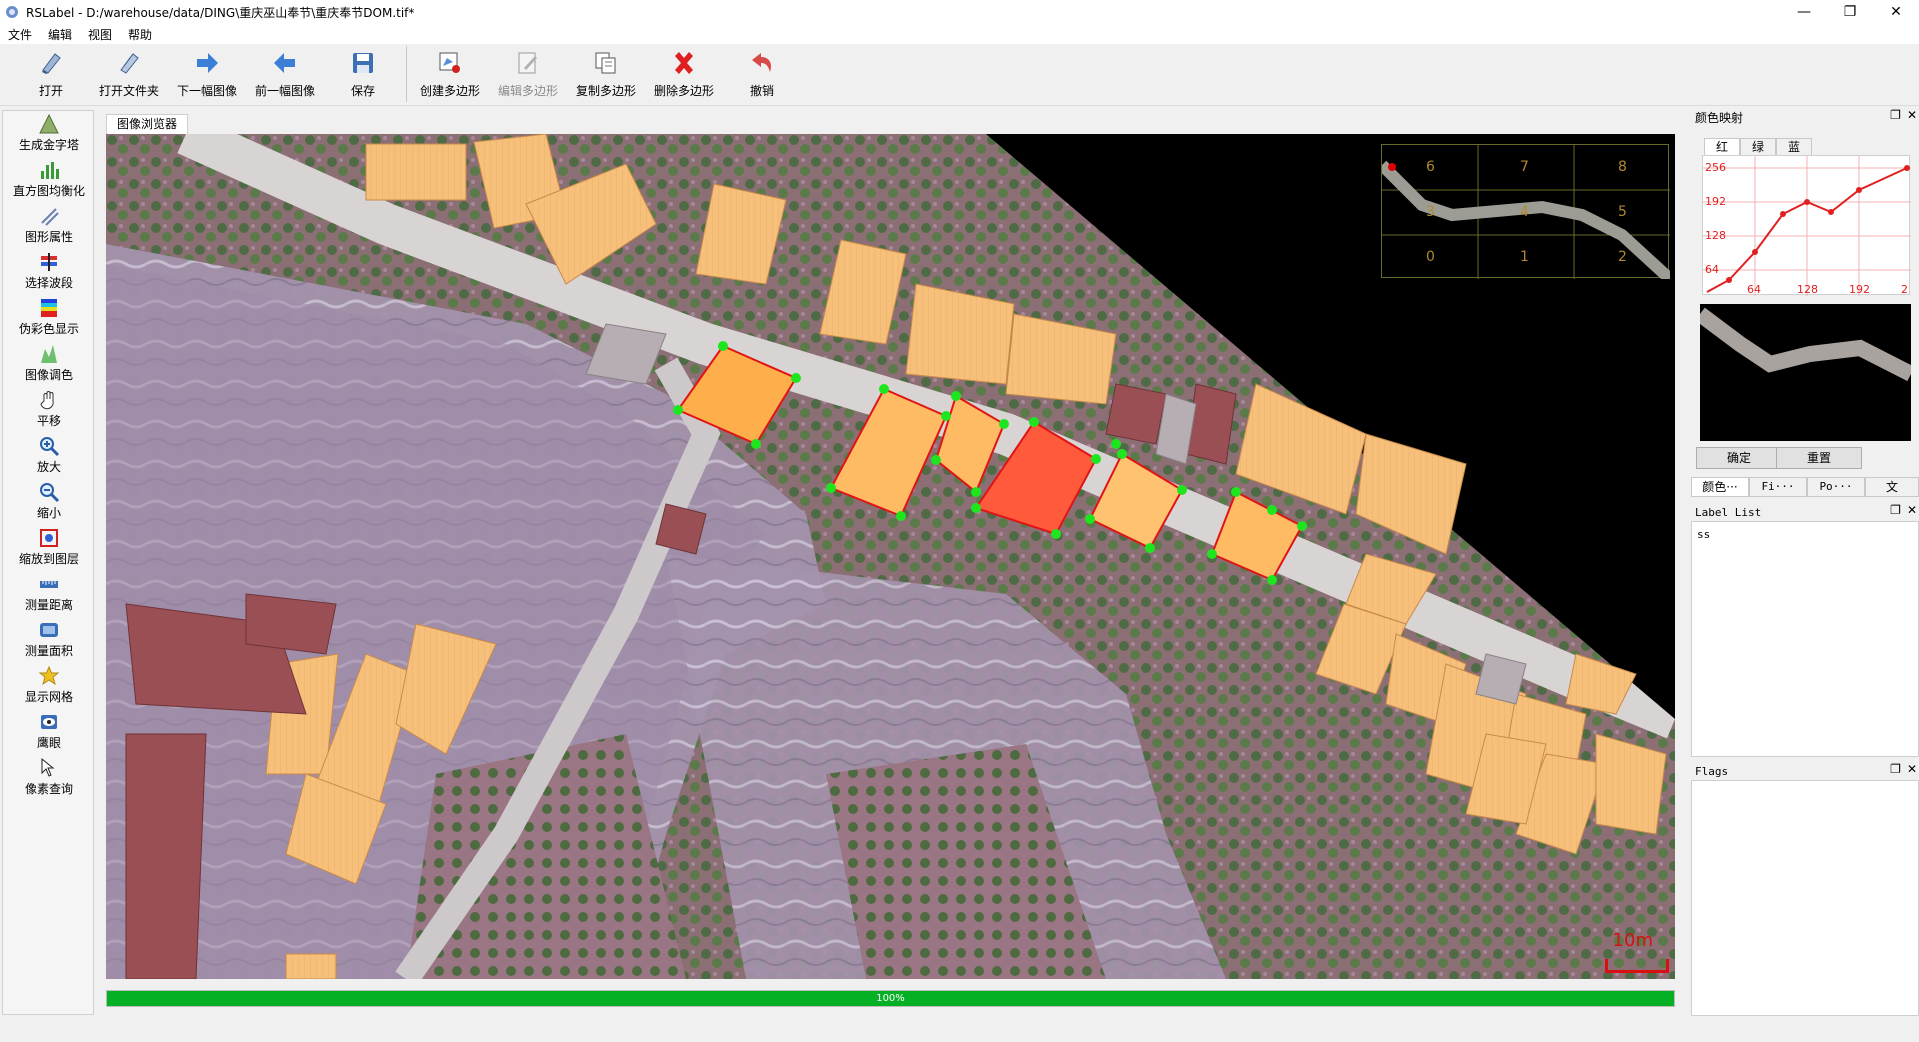 This screenshot has height=1042, width=1919. What do you see at coordinates (49, 308) in the screenshot?
I see `pseudo-color-icon` at bounding box center [49, 308].